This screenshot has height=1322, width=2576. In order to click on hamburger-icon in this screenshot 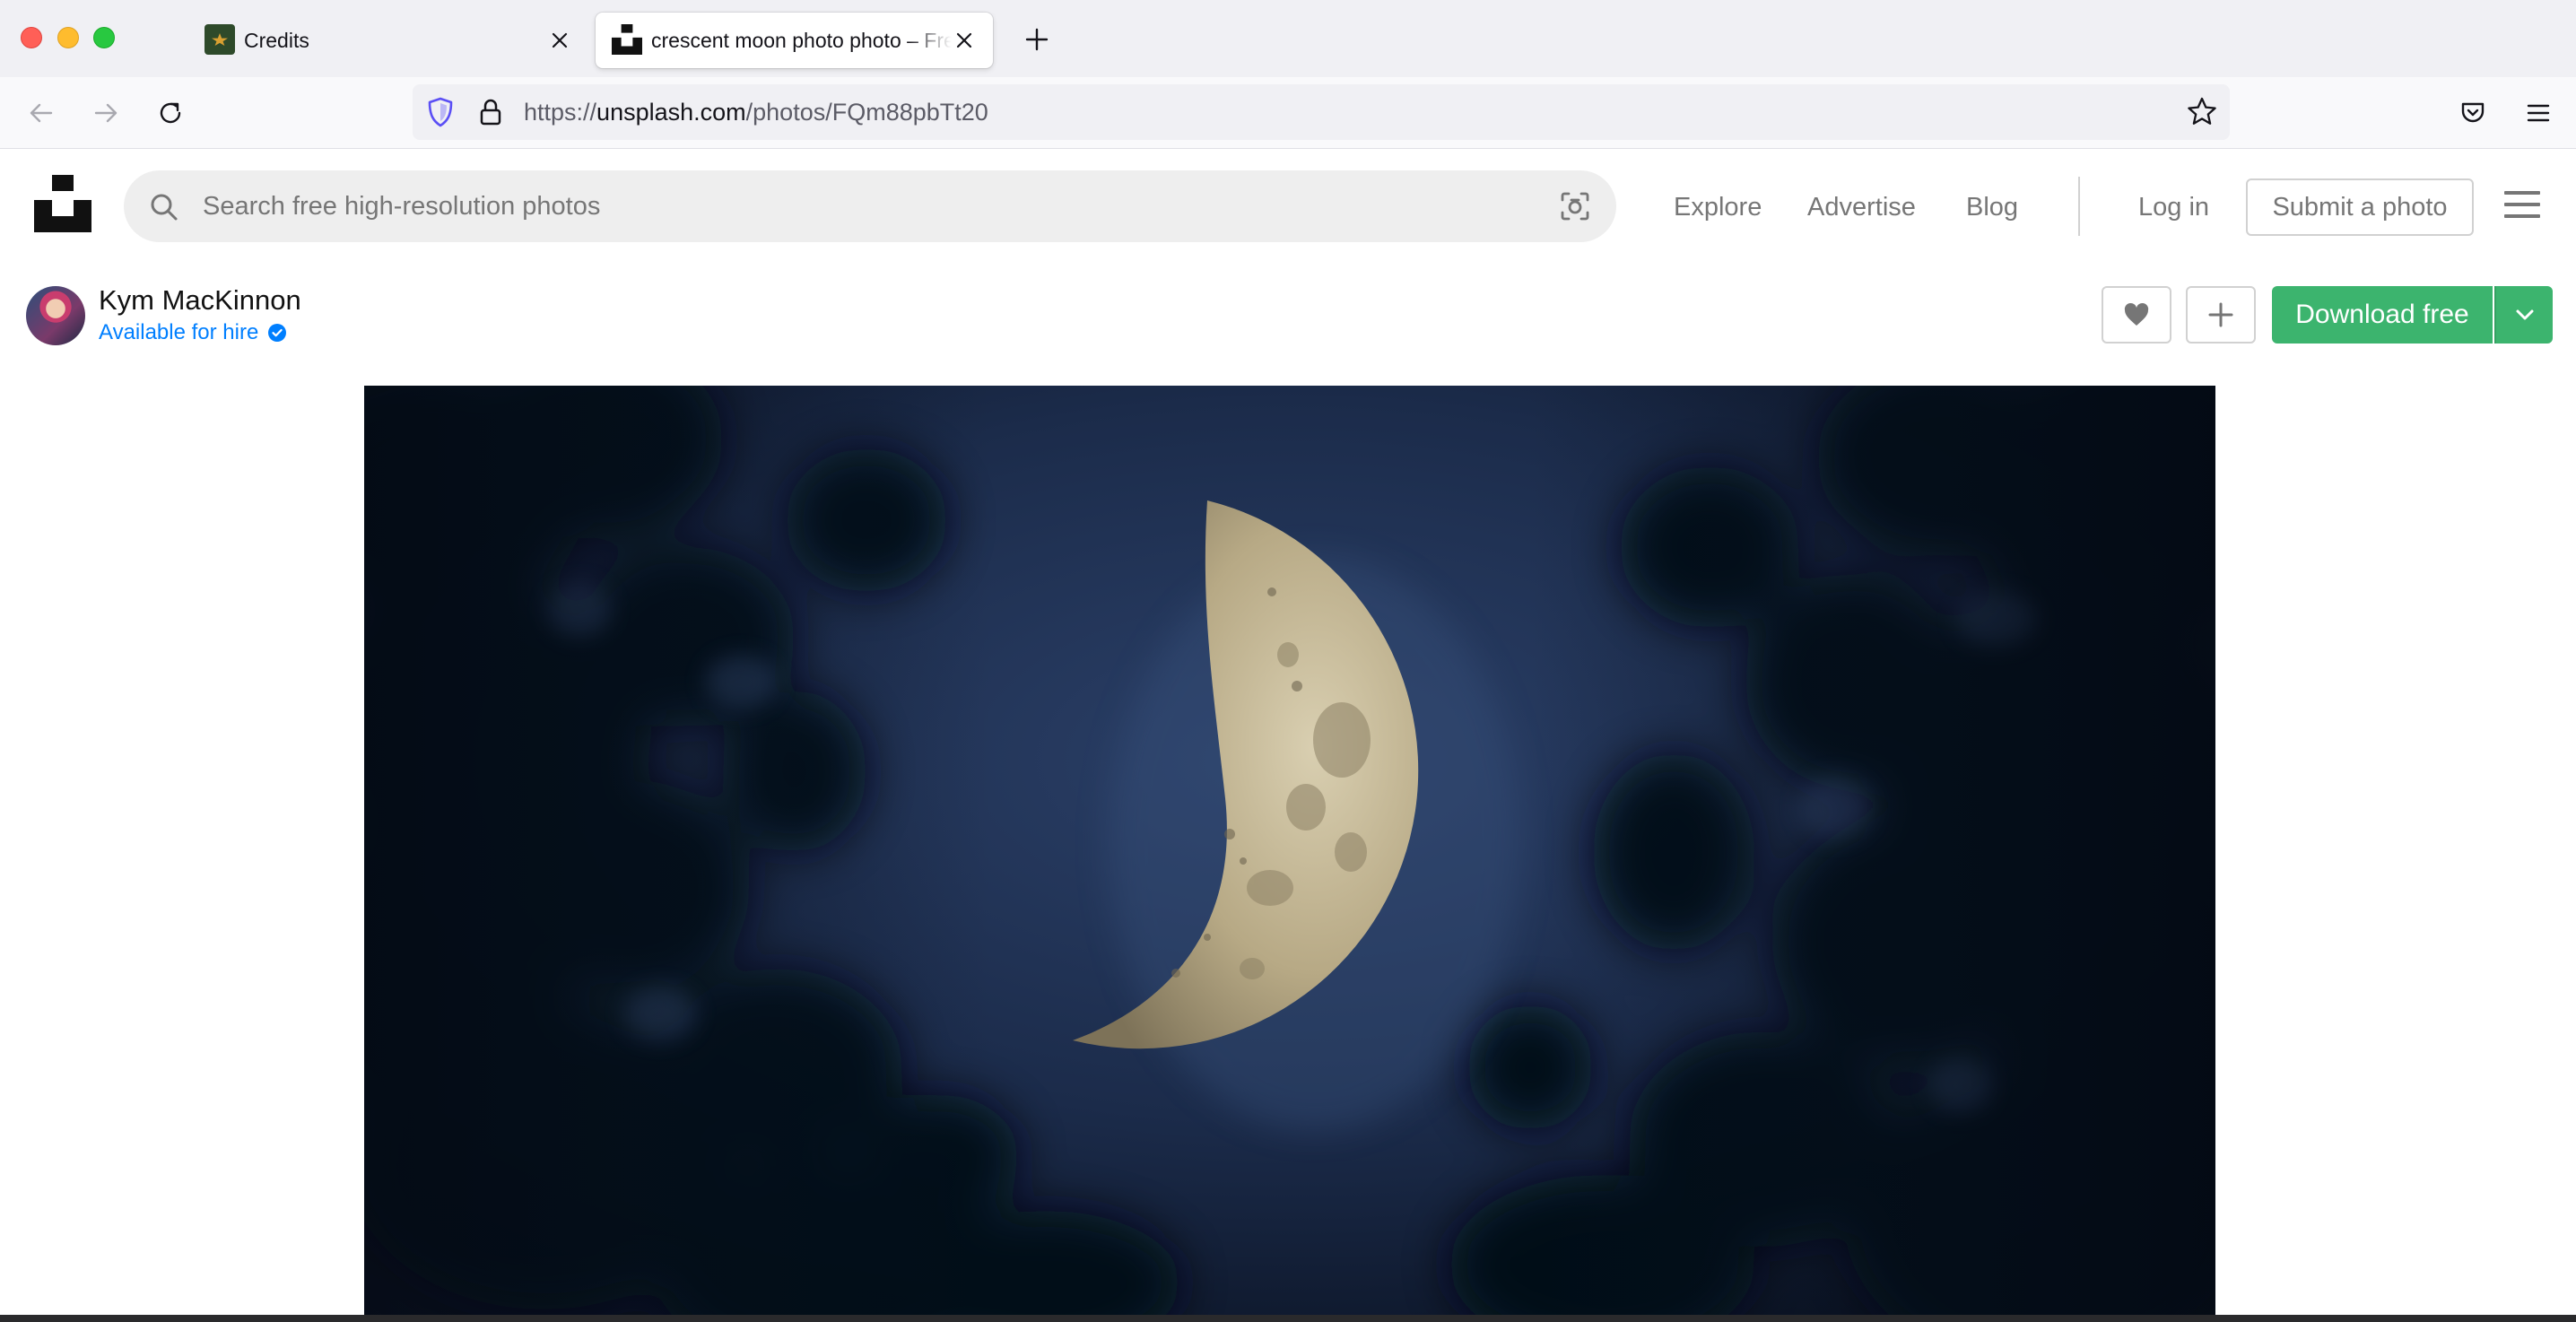, I will do `click(2538, 113)`.